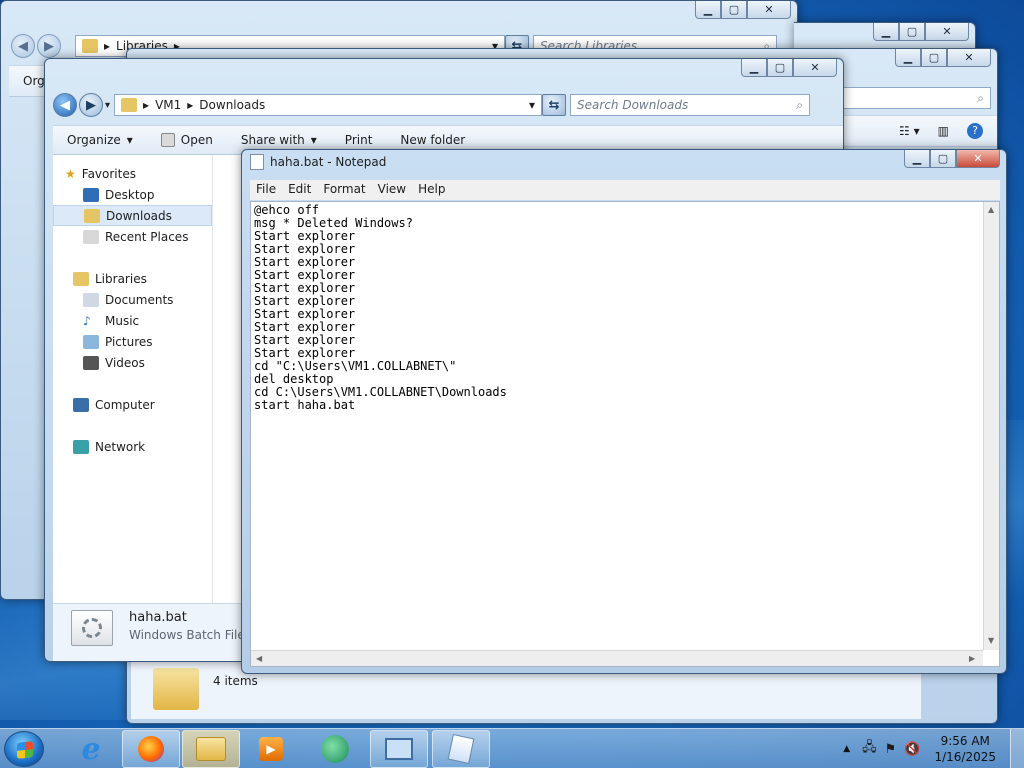 This screenshot has width=1024, height=768. Describe the element at coordinates (912, 749) in the screenshot. I see `volume-muted-icon: 🔇` at that location.